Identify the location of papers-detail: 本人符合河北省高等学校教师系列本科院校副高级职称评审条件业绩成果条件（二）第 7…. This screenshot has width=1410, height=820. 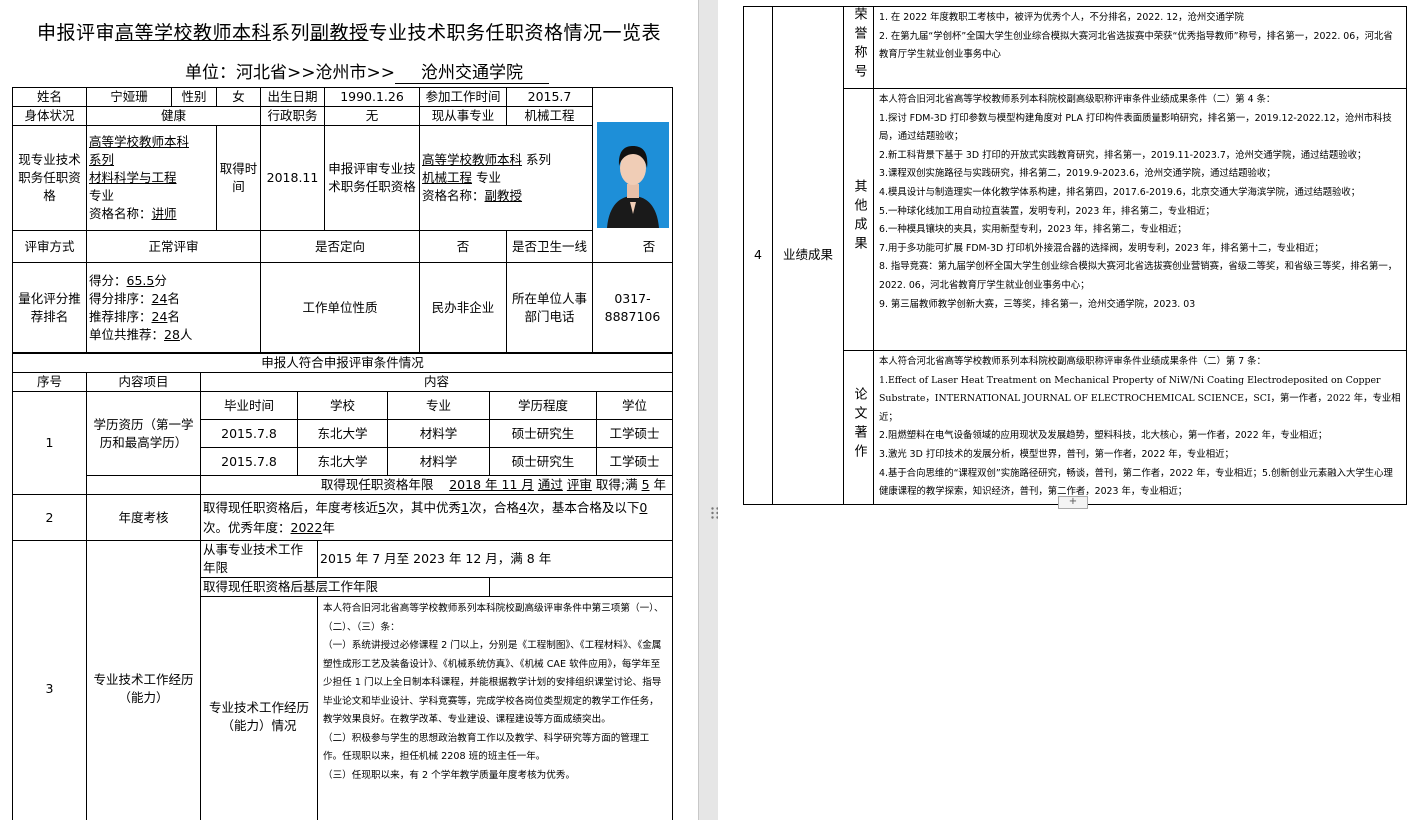
(1140, 427).